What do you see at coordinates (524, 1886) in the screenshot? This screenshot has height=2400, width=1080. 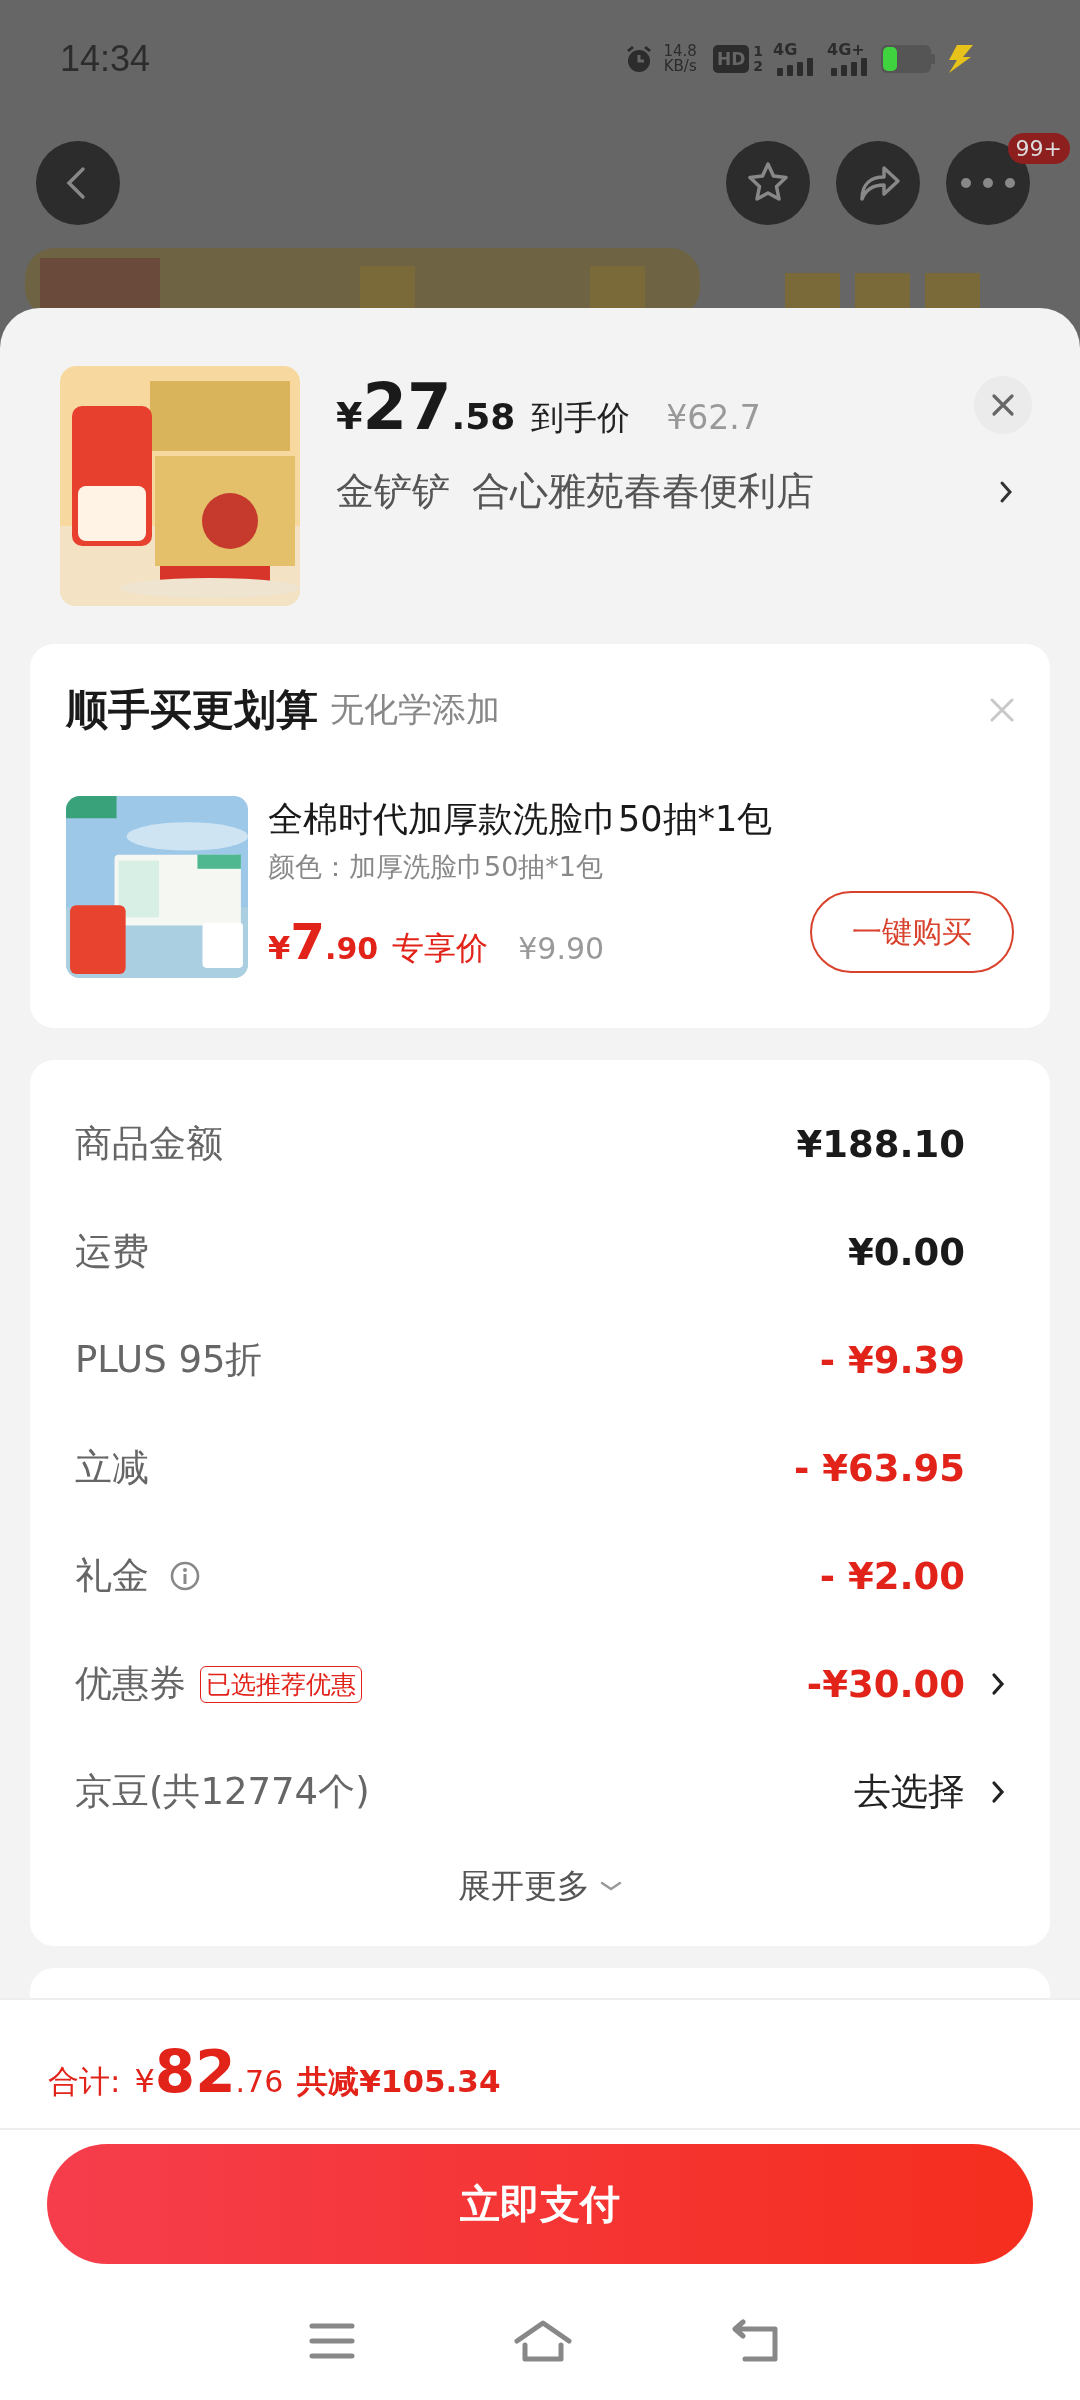 I see `expand-more-link: 展开更多` at bounding box center [524, 1886].